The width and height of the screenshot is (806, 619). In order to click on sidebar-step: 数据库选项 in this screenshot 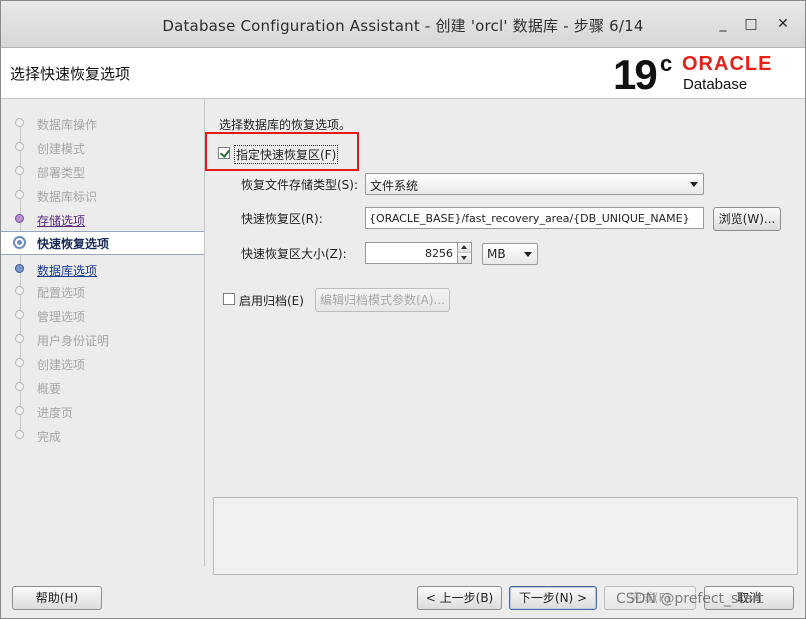, I will do `click(102, 270)`.